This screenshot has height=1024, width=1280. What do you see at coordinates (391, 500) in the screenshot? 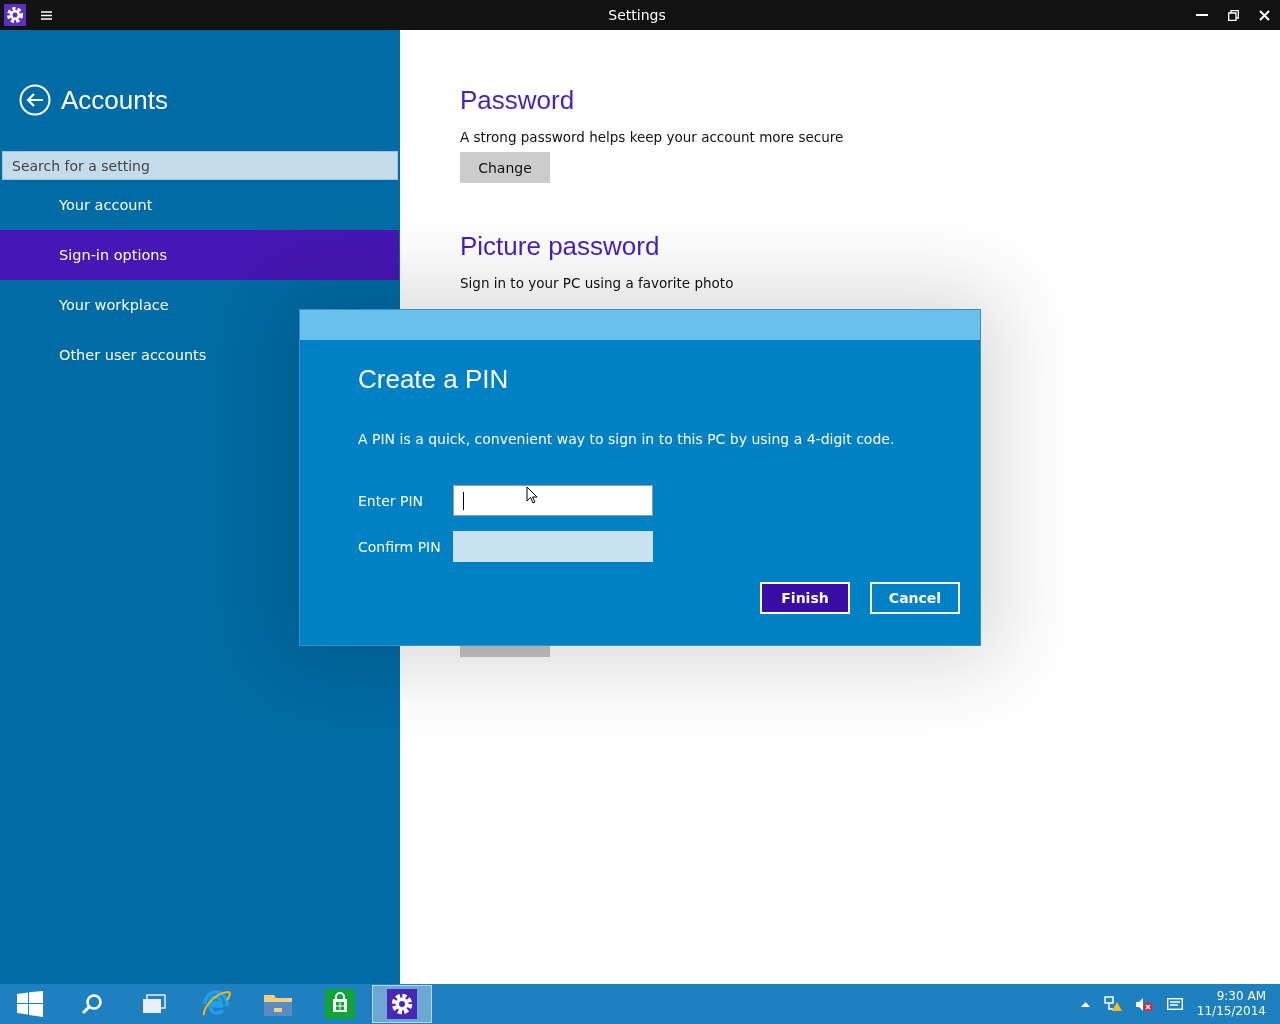
I see `field-label: Enter PIN` at bounding box center [391, 500].